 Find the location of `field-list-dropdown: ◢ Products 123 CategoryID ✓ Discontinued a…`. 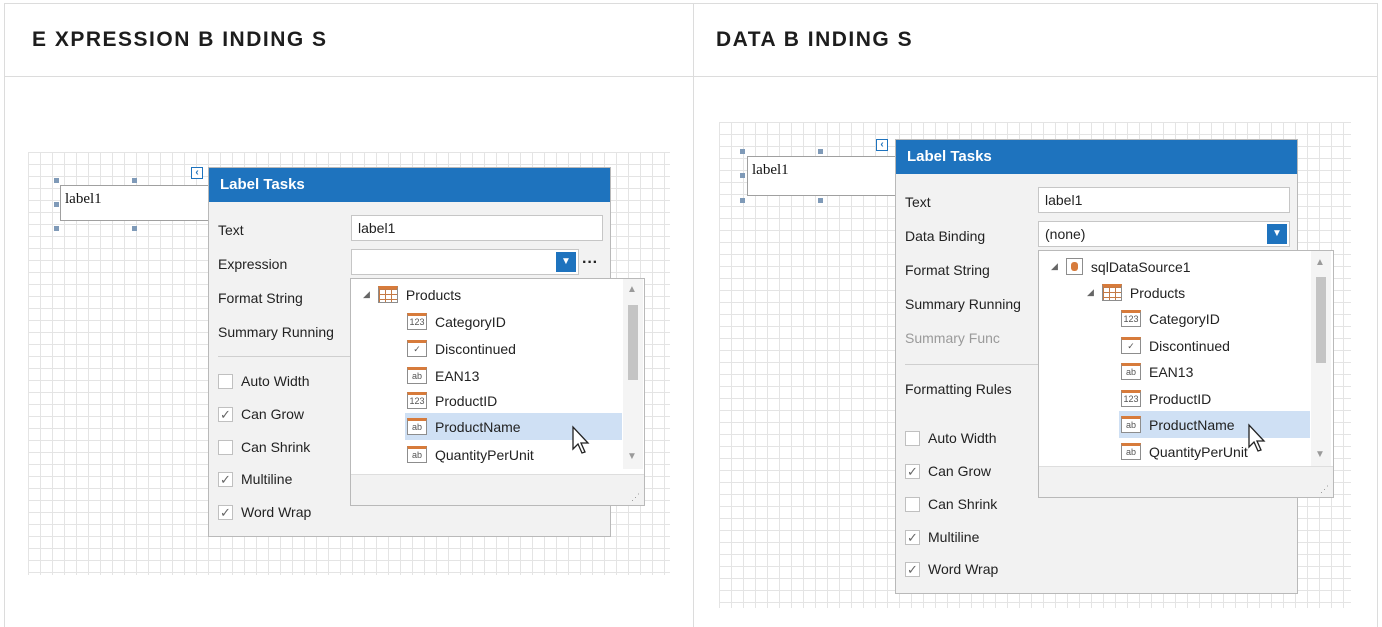

field-list-dropdown: ◢ Products 123 CategoryID ✓ Discontinued a… is located at coordinates (497, 392).